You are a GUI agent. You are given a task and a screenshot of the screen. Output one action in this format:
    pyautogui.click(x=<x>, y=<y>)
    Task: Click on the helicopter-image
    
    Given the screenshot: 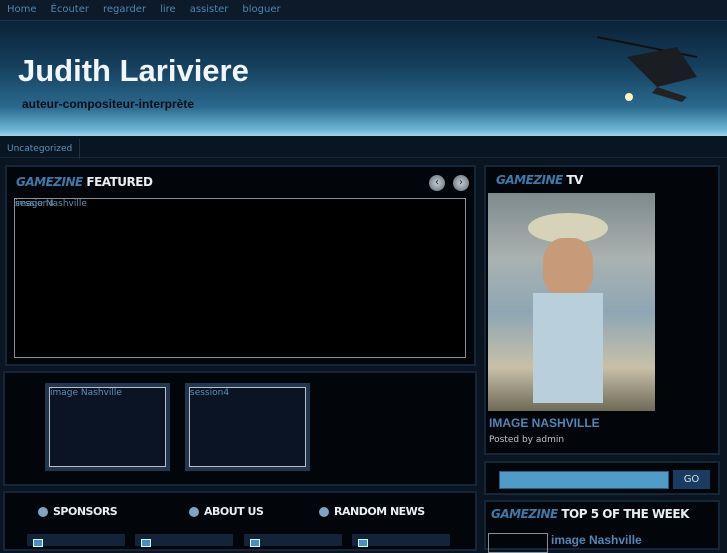 What is the action you would take?
    pyautogui.click(x=647, y=69)
    